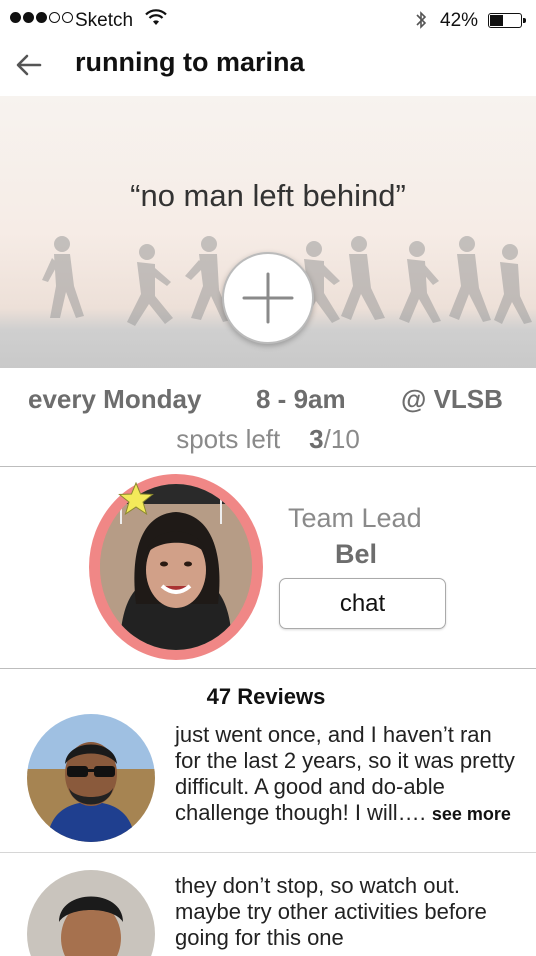  What do you see at coordinates (41, 17) in the screenshot?
I see `signal-strength-icon` at bounding box center [41, 17].